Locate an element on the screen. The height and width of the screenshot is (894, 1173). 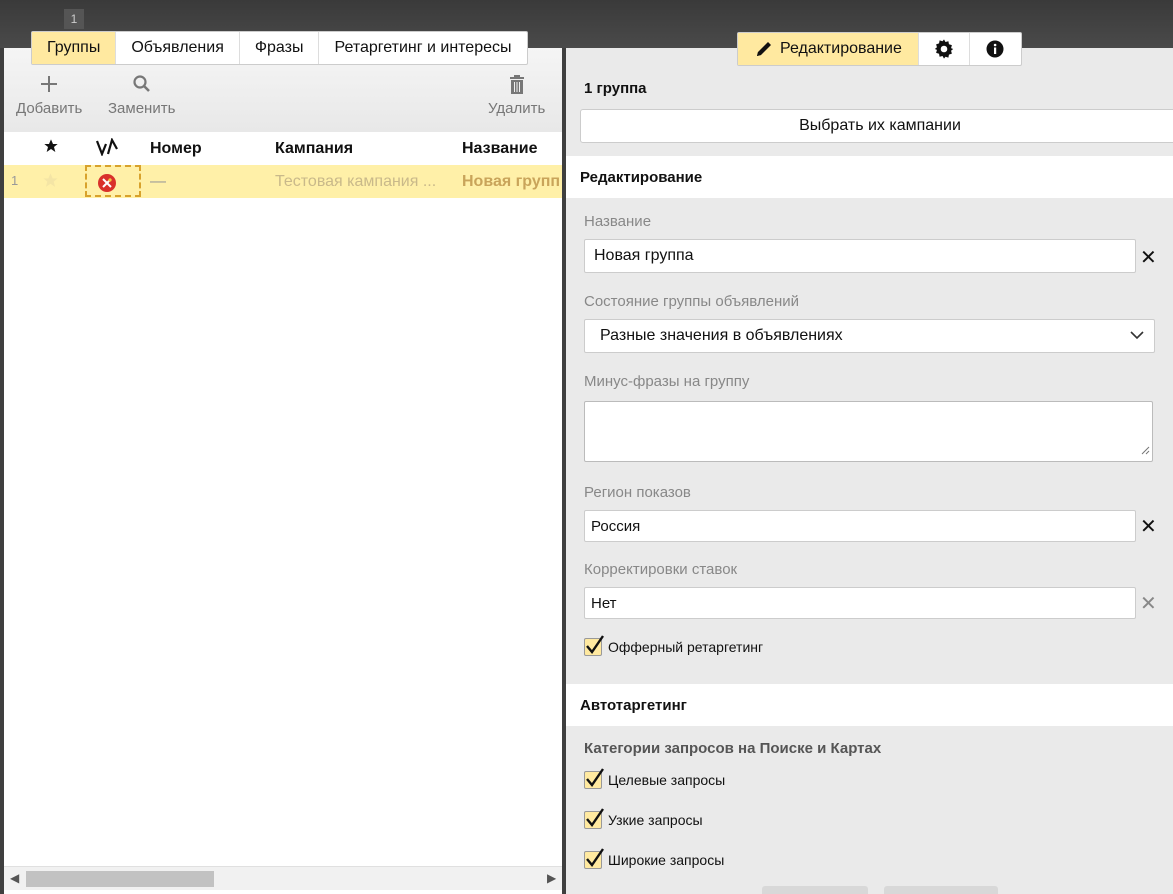
column-campaign: Кампания is located at coordinates (314, 149).